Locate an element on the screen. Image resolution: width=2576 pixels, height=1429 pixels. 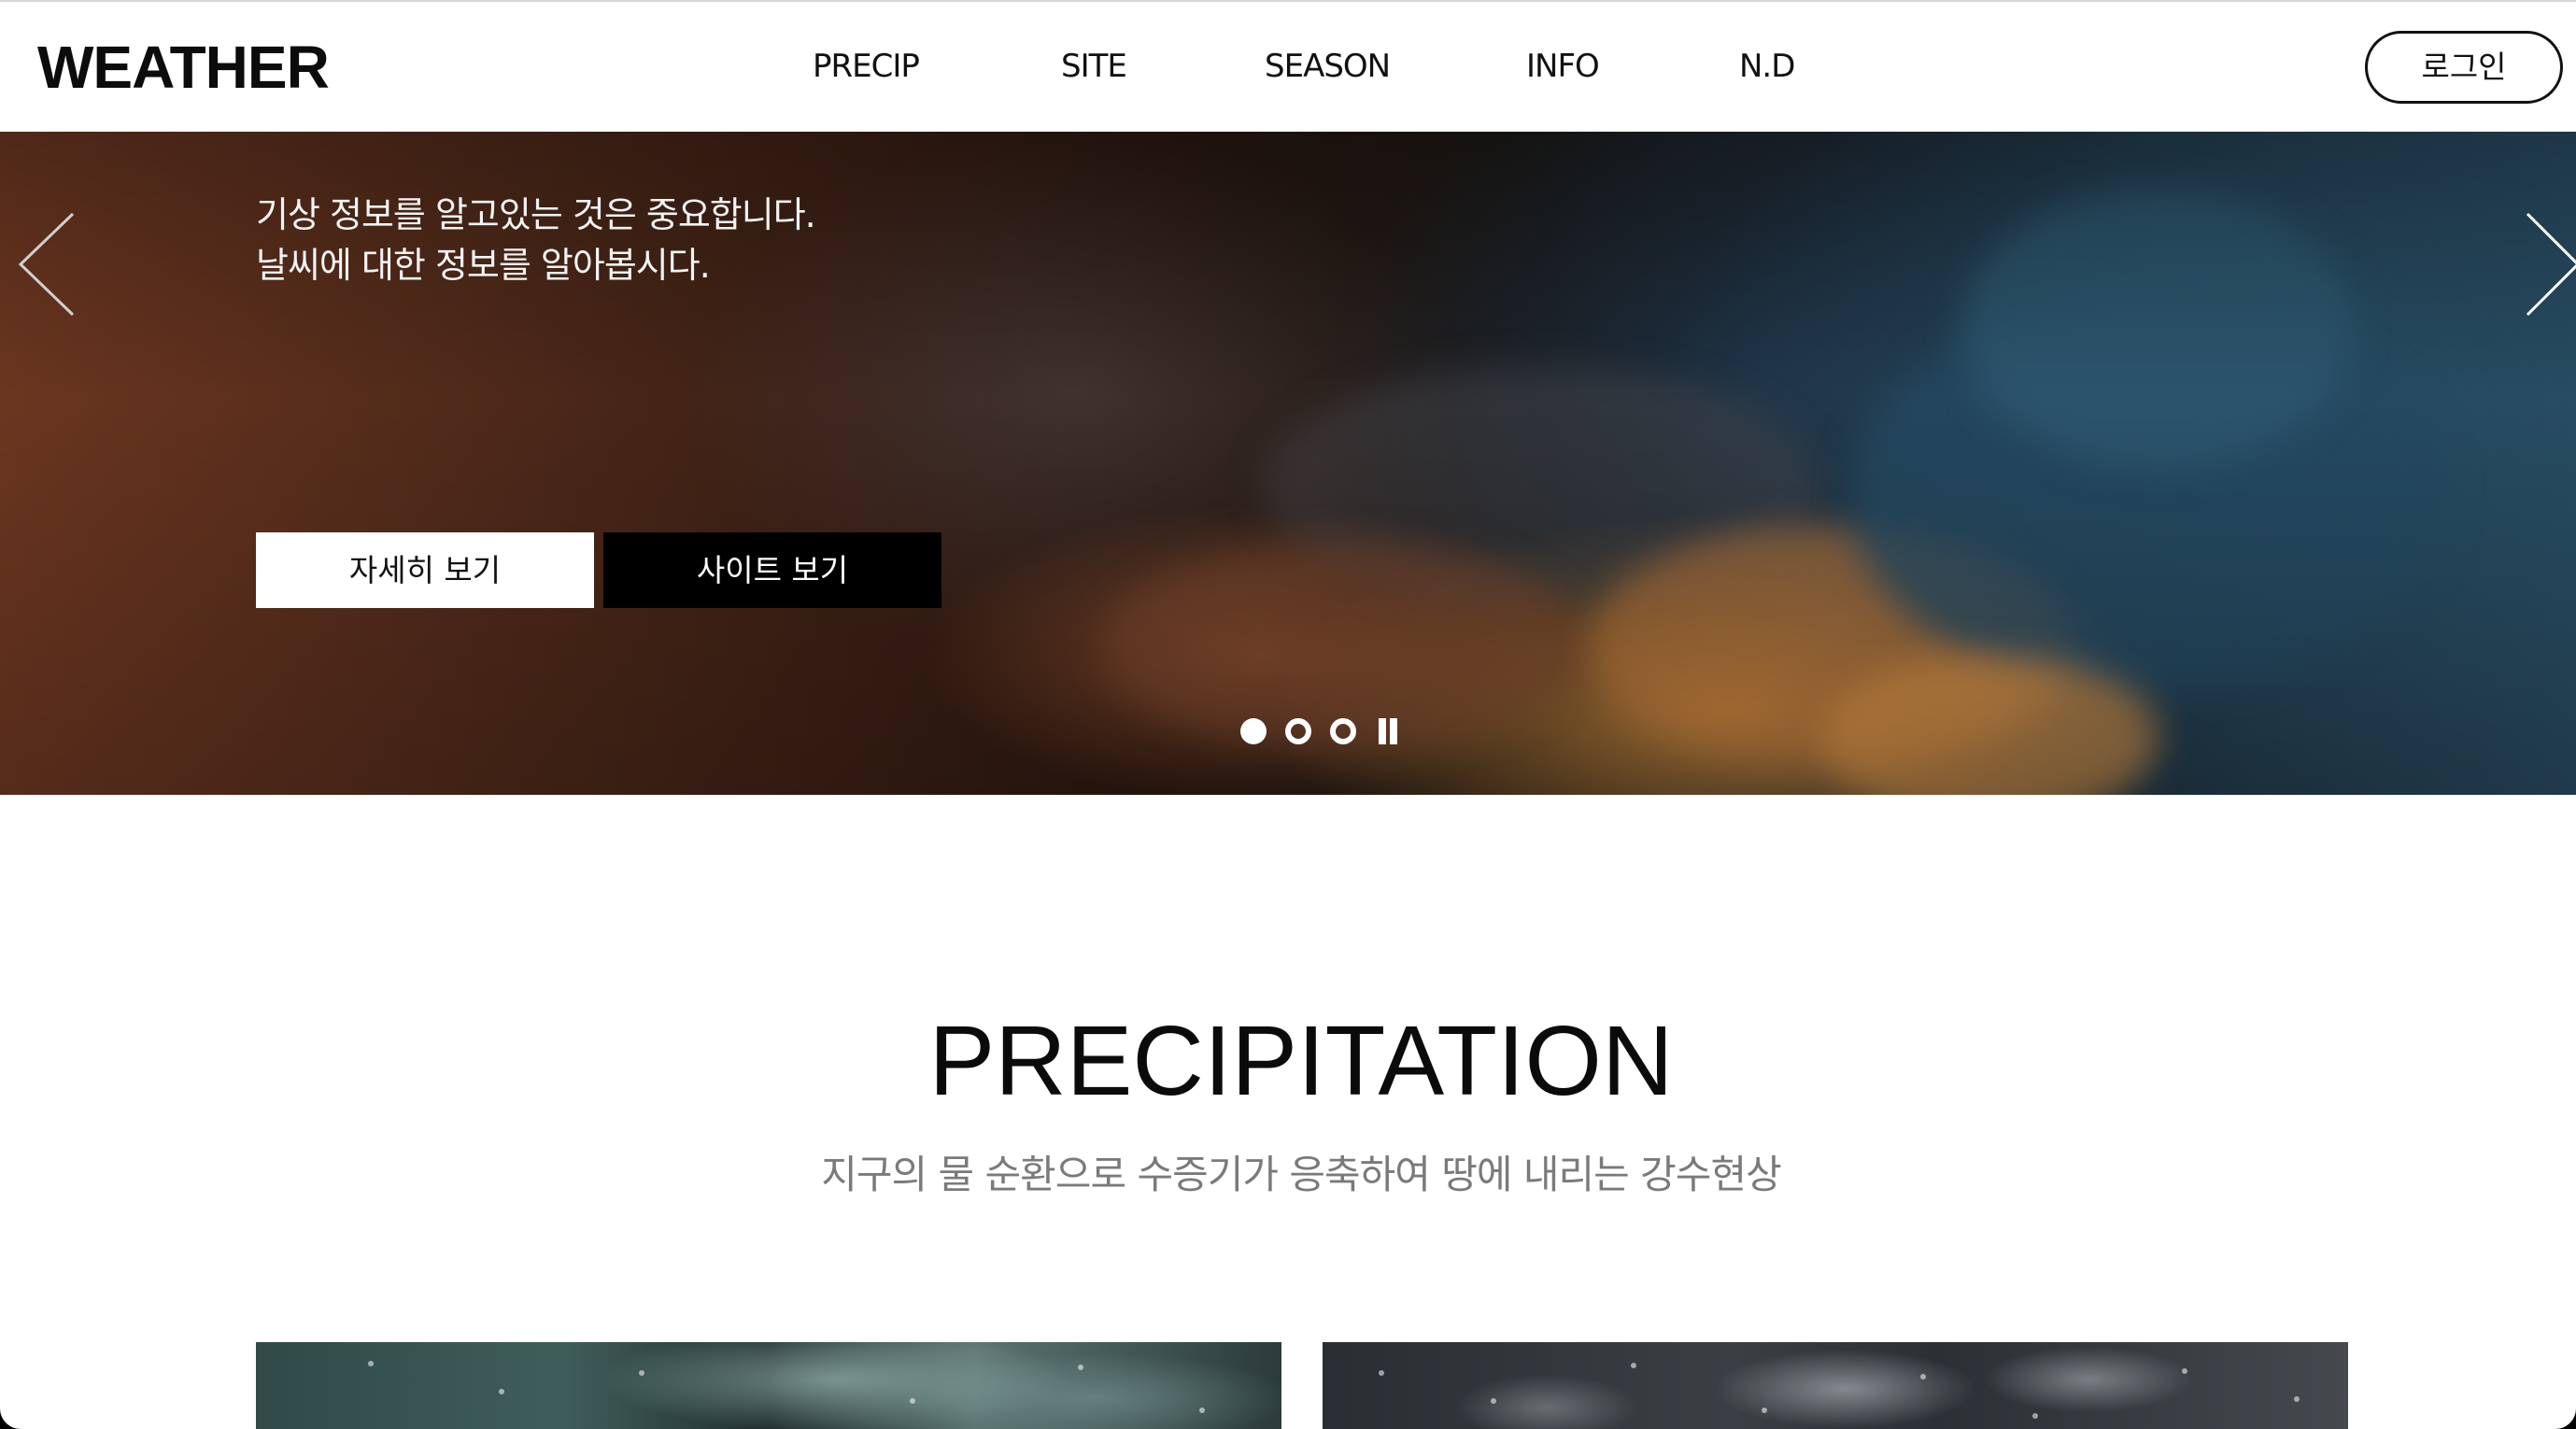
chevron-right-icon is located at coordinates (2544, 276).